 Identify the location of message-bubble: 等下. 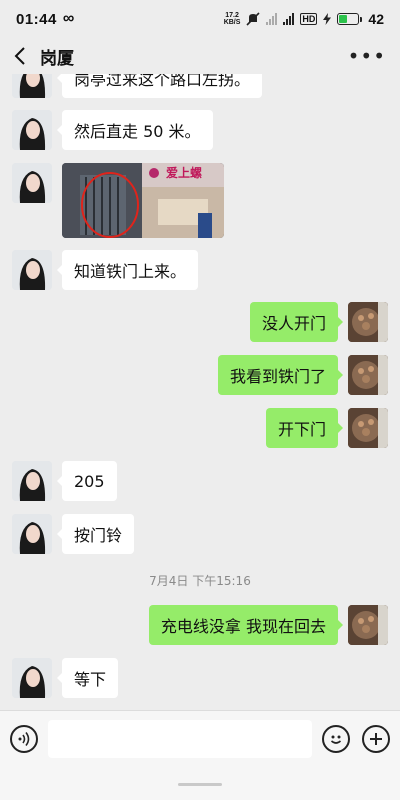
(87, 678).